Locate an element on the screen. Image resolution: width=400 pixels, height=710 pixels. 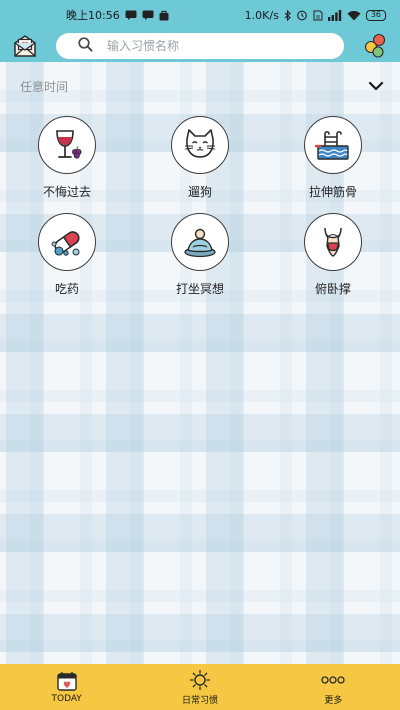
section-title: 任意时间 is located at coordinates (44, 87).